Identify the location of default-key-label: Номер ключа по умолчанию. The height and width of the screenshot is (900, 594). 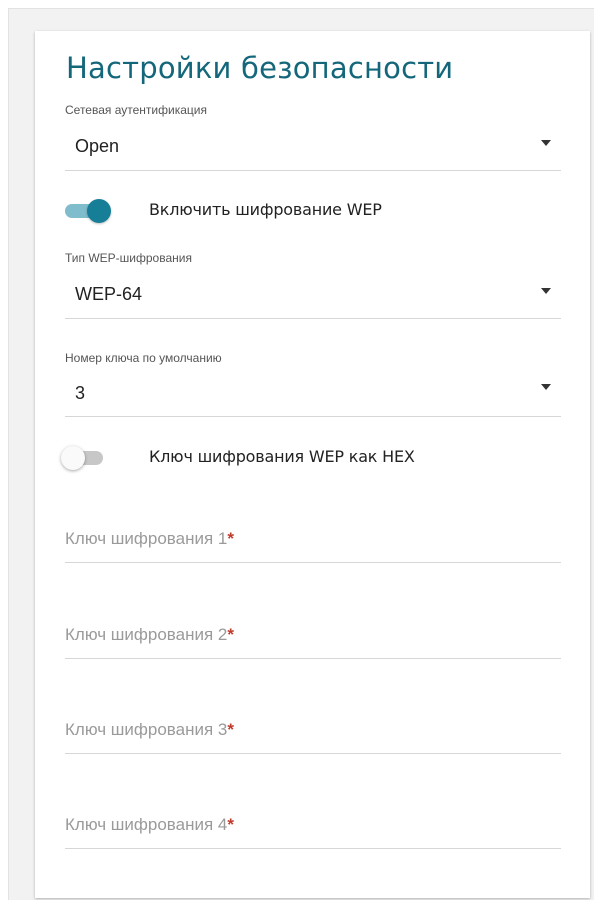
(143, 358).